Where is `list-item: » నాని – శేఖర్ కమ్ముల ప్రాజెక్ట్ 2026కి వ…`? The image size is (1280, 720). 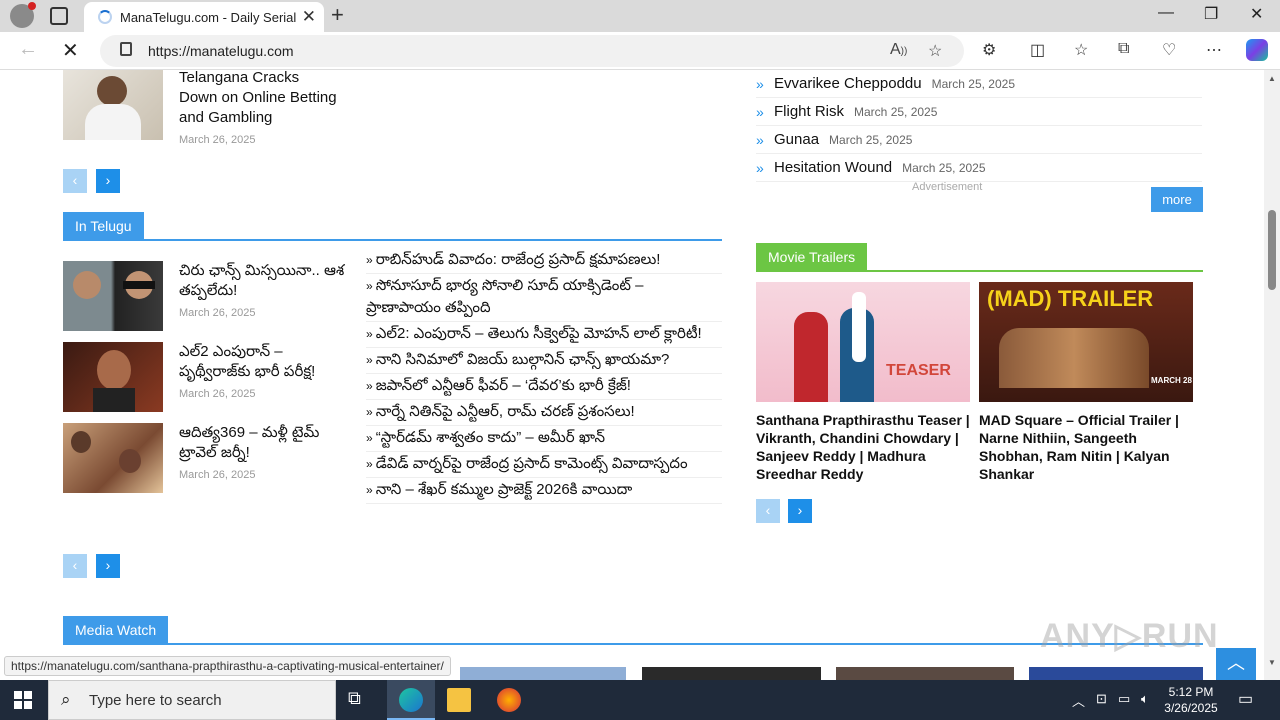 list-item: » నాని – శేఖర్ కమ్ముల ప్రాజెక్ట్ 2026కి వ… is located at coordinates (544, 491).